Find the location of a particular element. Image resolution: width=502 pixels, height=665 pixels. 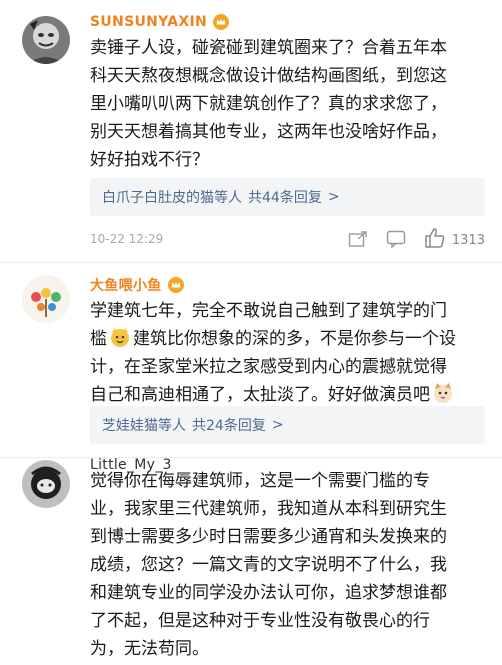

comment-text: 建筑比你想象的深的多，不是你参与一个设 is located at coordinates (294, 339).